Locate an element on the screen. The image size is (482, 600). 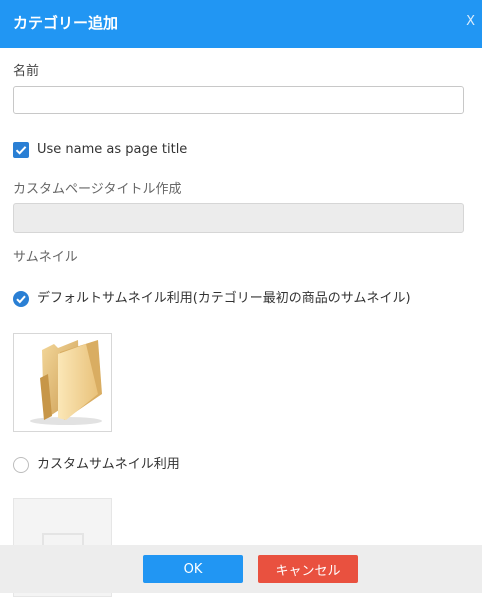
dialog-header: カテゴリー追加 X is located at coordinates (241, 24).